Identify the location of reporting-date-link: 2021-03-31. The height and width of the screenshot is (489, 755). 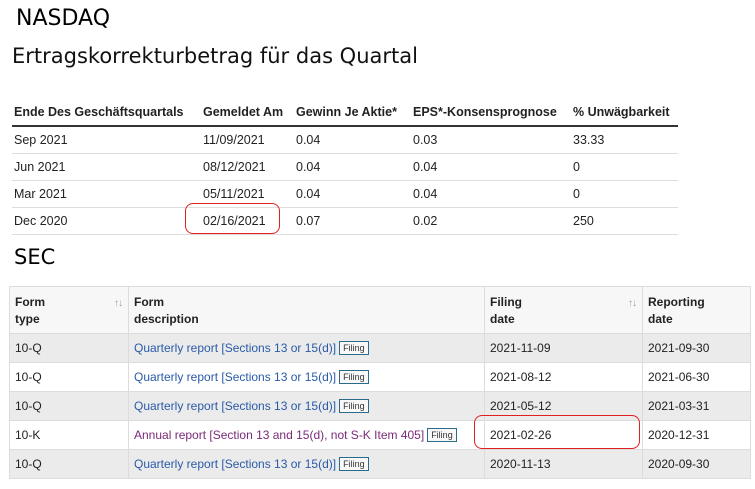
(696, 406).